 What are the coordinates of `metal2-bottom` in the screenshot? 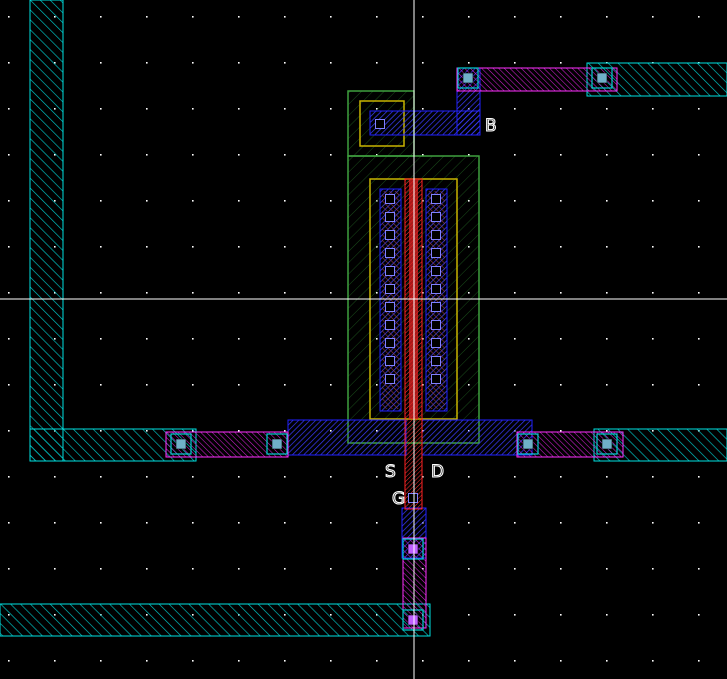 It's located at (215, 620).